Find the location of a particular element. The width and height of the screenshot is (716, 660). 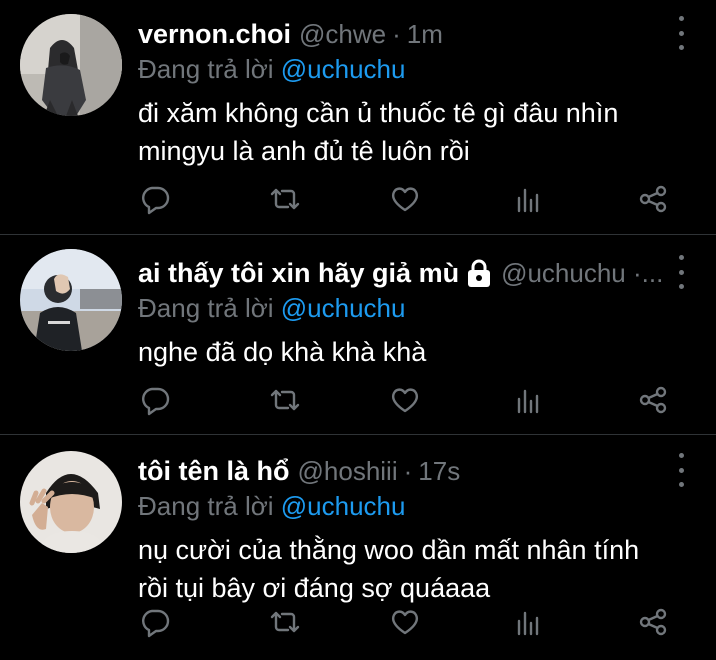

tweet-header: tôi tên là hổ @hoshiii · 17s is located at coordinates (397, 471).